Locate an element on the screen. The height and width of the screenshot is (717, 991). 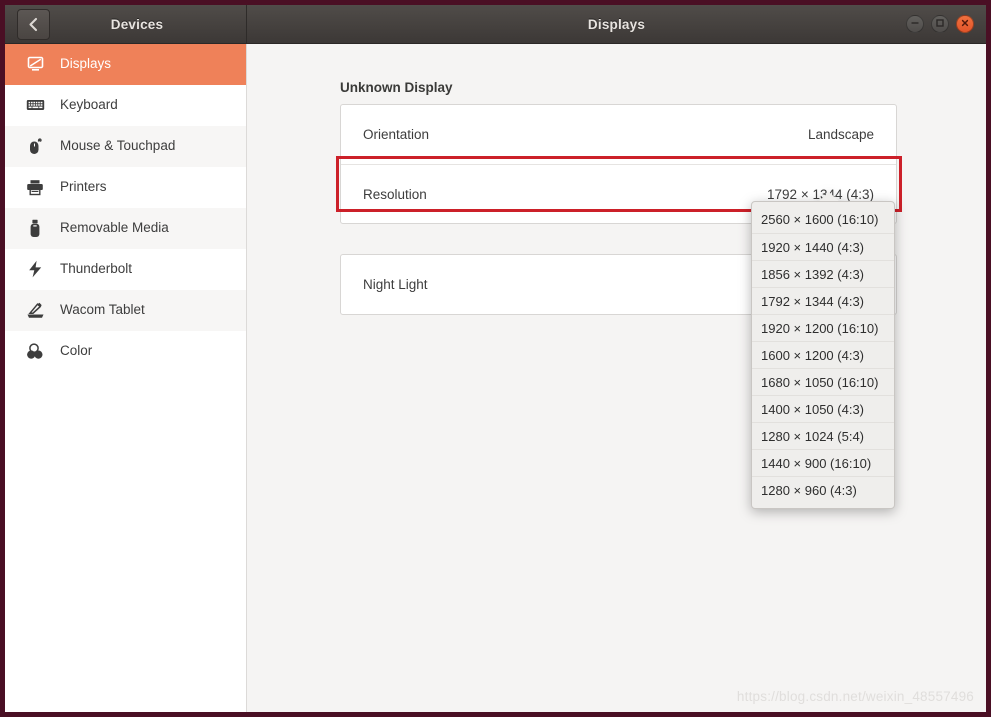
sidebar-item-label: Color is located at coordinates (76, 351).